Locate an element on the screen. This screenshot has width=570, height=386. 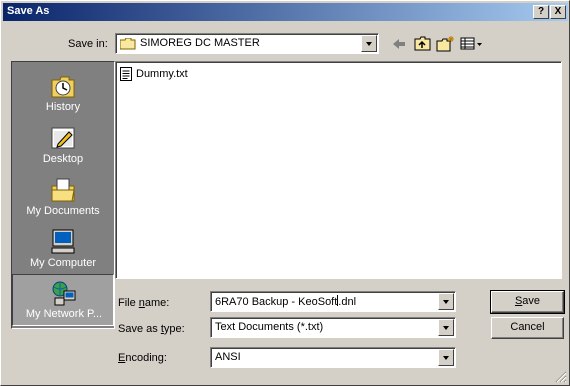
help-button: ? is located at coordinates (541, 12).